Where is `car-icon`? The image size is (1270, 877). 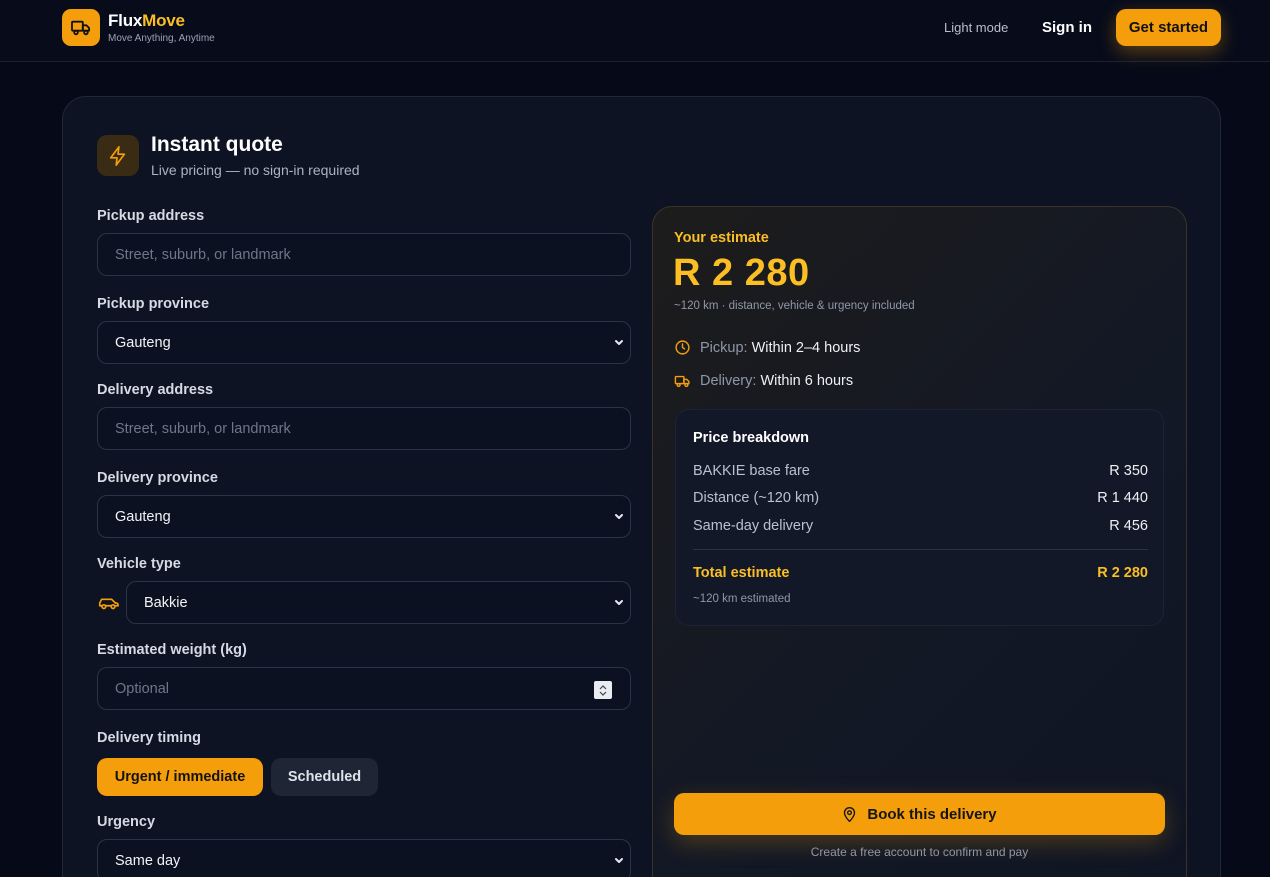 car-icon is located at coordinates (108, 604).